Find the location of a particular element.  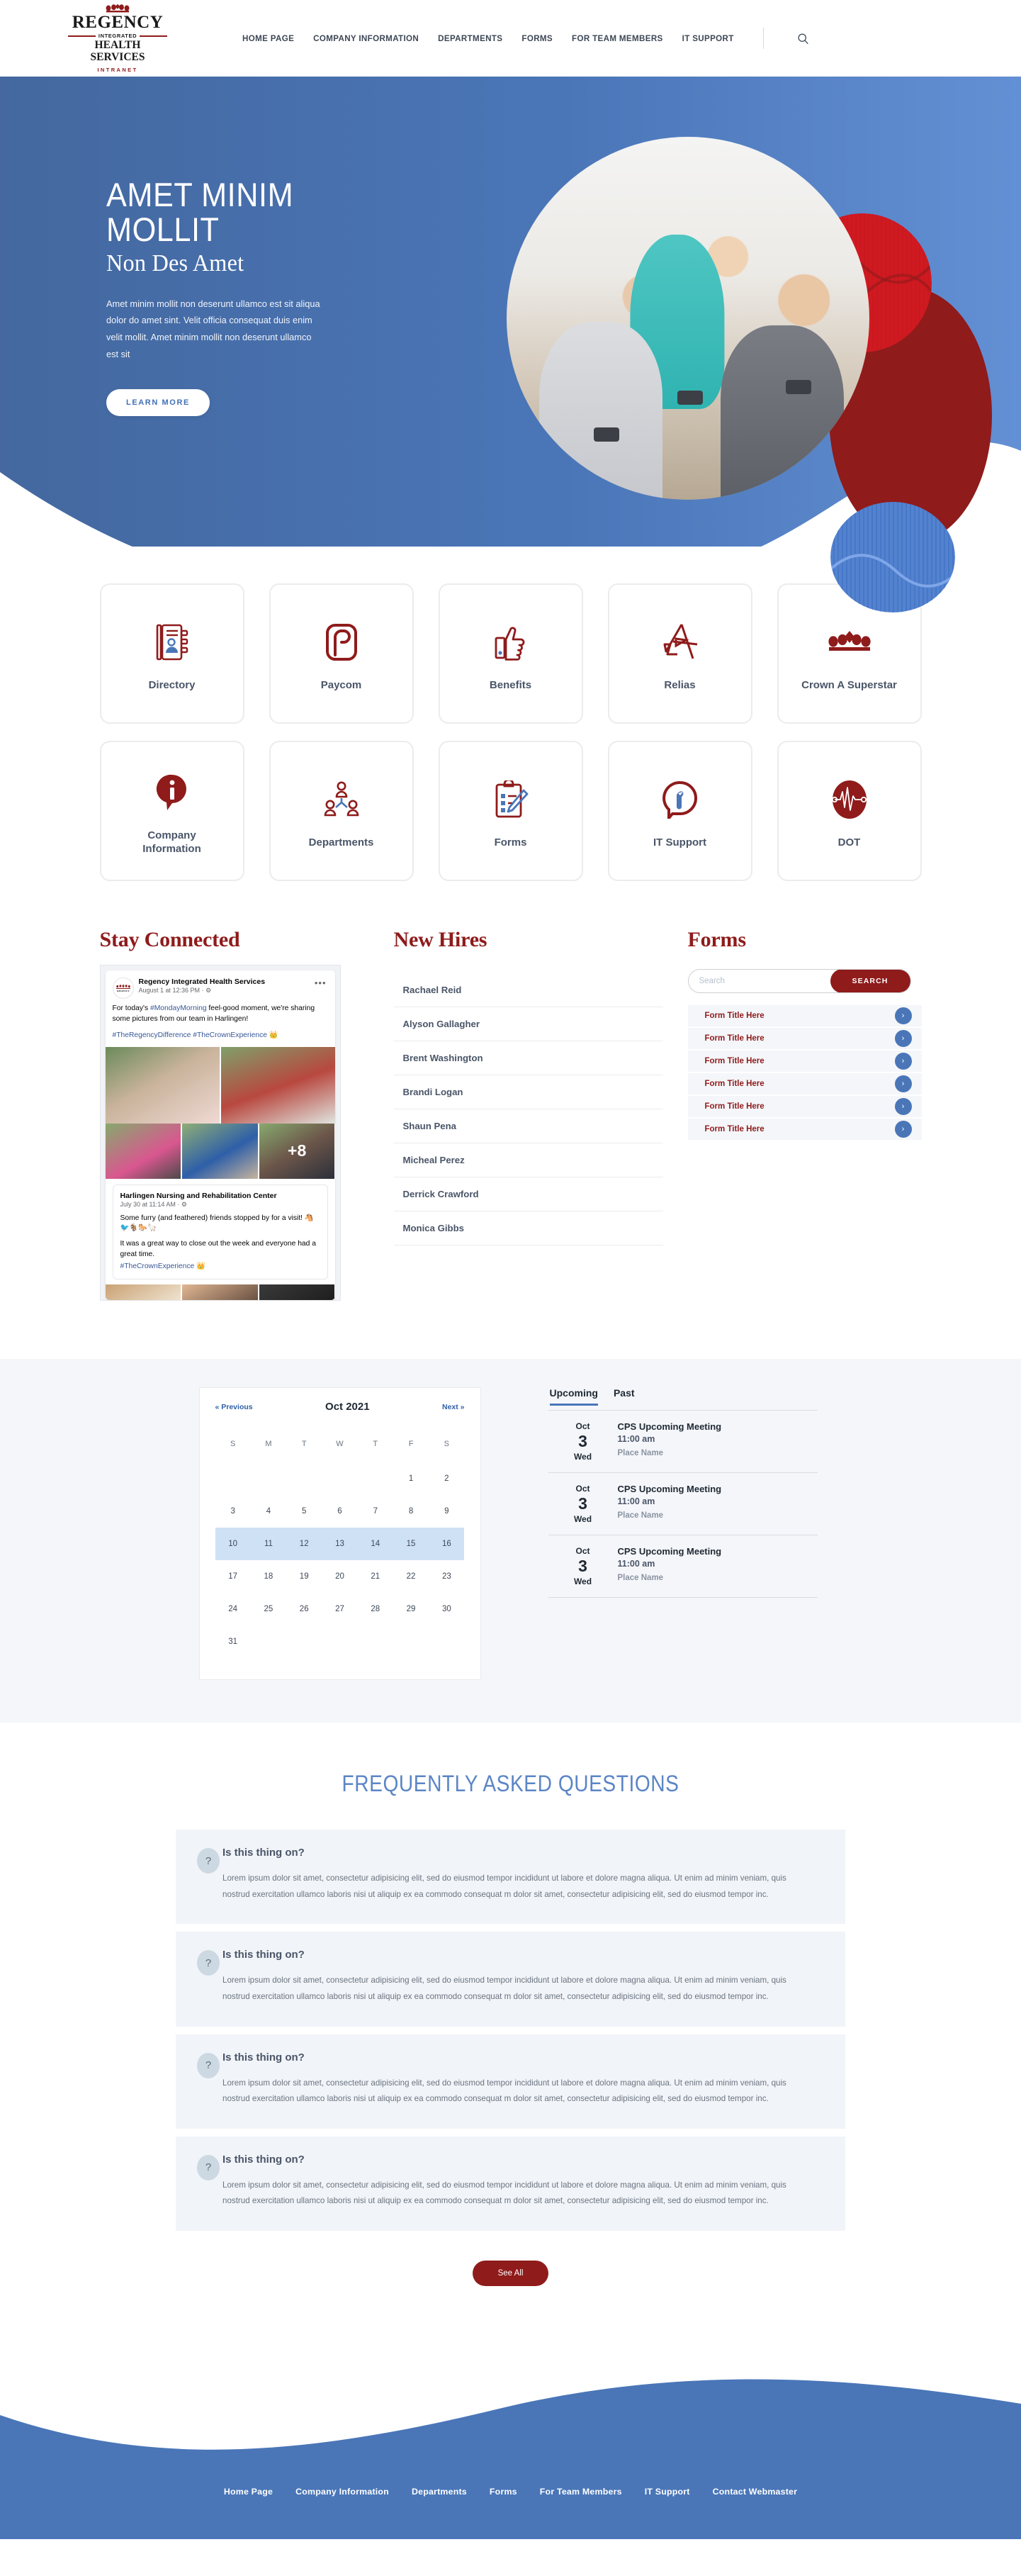

list-item: Shaun Pena is located at coordinates (528, 1126).